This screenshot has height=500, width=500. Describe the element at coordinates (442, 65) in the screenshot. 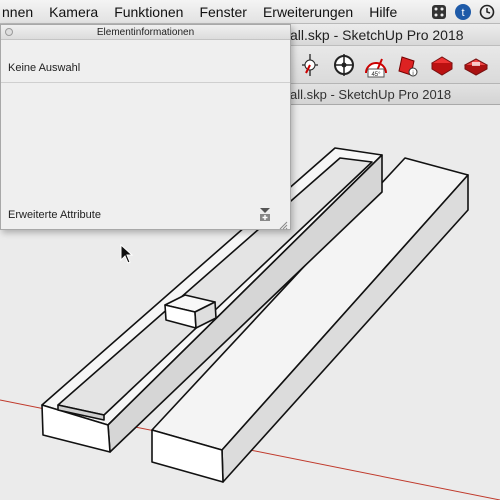

I see `warehouse-tool-icon` at that location.